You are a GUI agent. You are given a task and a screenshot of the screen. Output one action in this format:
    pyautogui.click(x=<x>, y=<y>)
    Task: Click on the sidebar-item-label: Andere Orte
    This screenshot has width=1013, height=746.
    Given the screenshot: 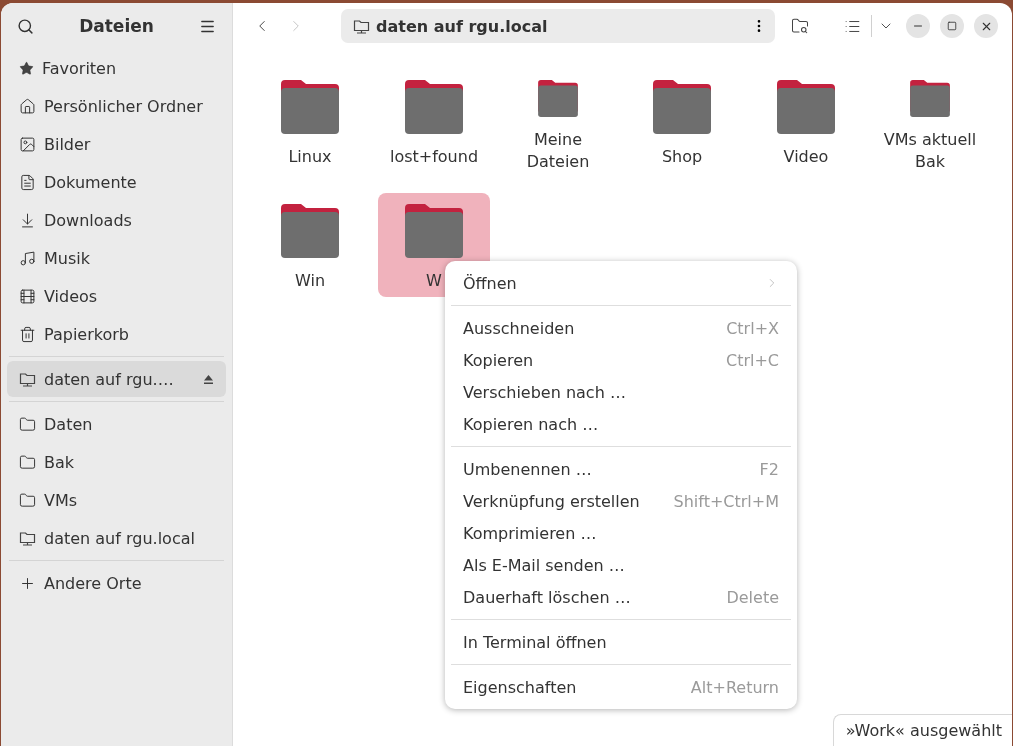 What is the action you would take?
    pyautogui.click(x=93, y=583)
    